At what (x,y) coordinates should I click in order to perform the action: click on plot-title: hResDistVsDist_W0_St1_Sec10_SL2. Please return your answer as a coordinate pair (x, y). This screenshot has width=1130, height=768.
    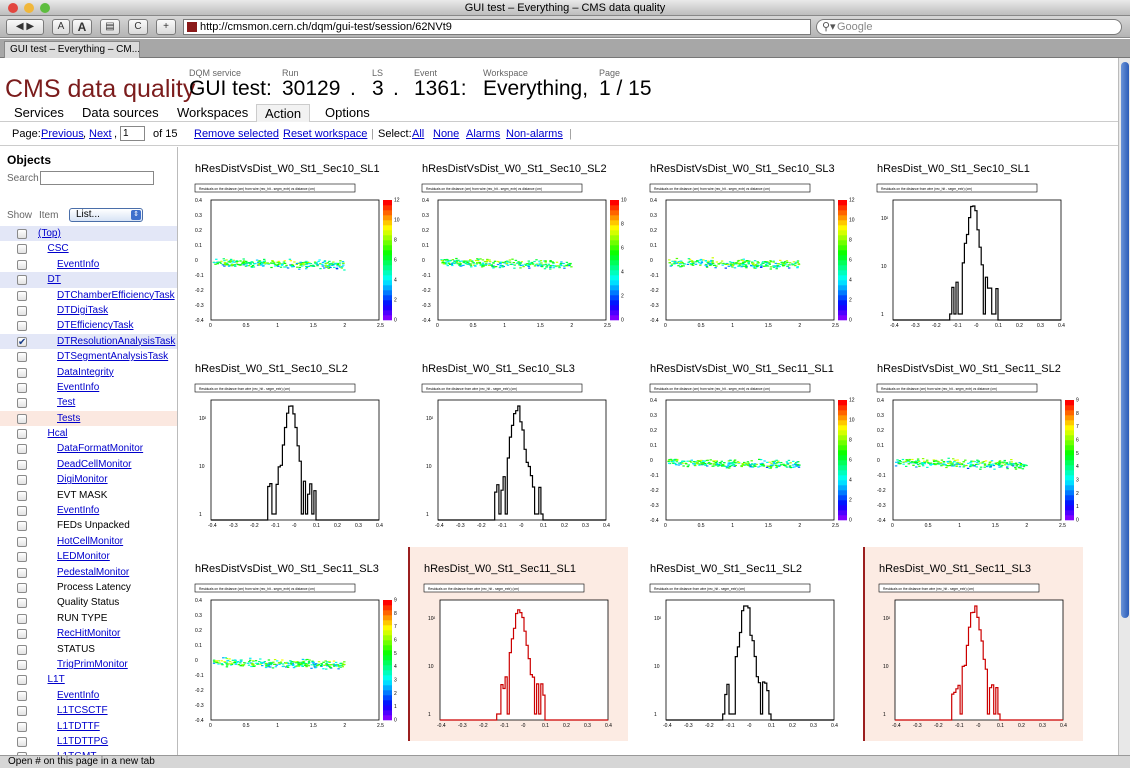
    Looking at the image, I should click on (514, 169).